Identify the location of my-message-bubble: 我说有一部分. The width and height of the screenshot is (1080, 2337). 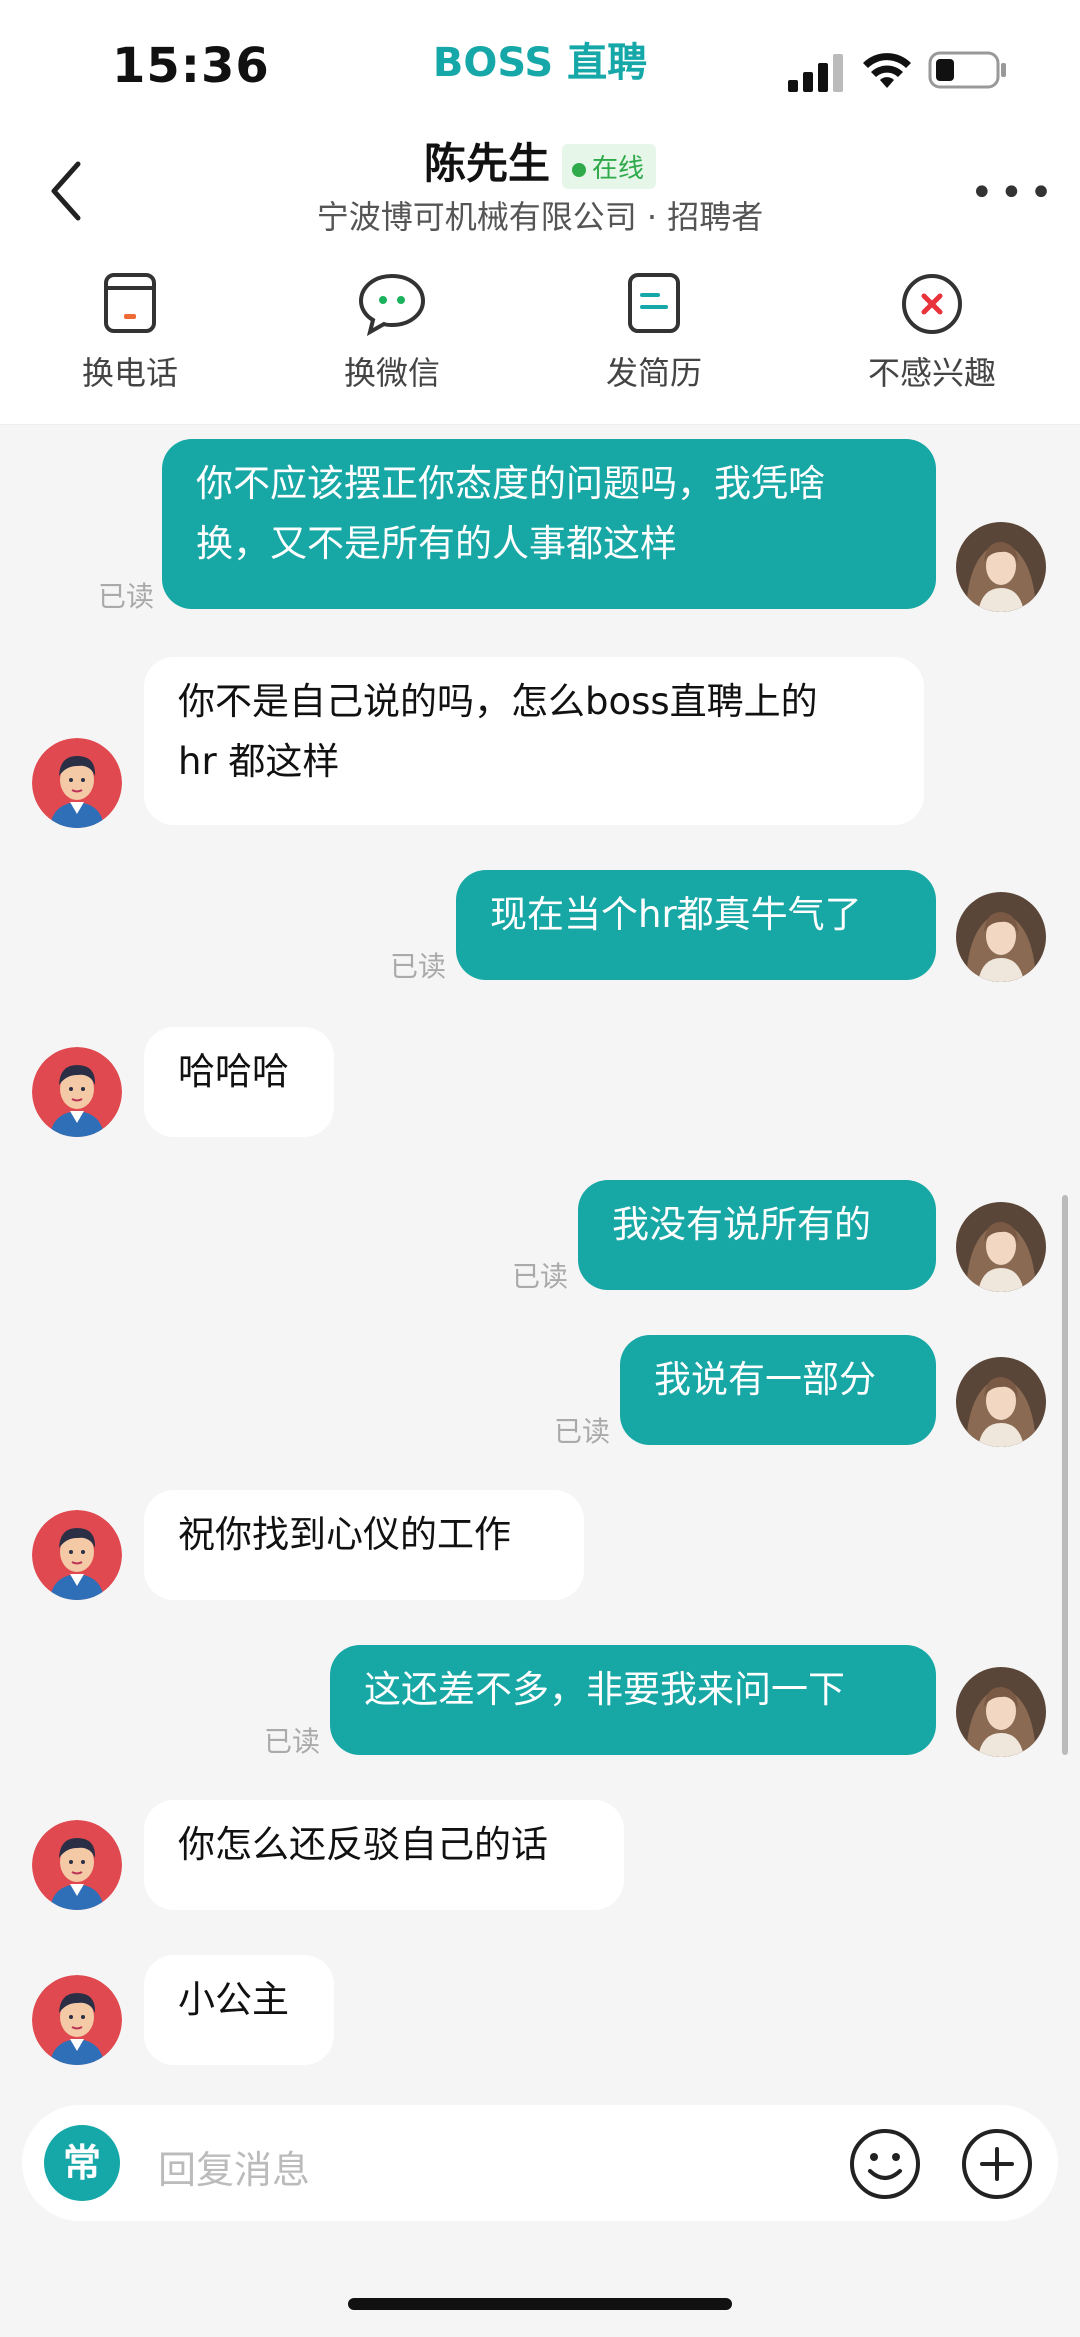
(778, 1390).